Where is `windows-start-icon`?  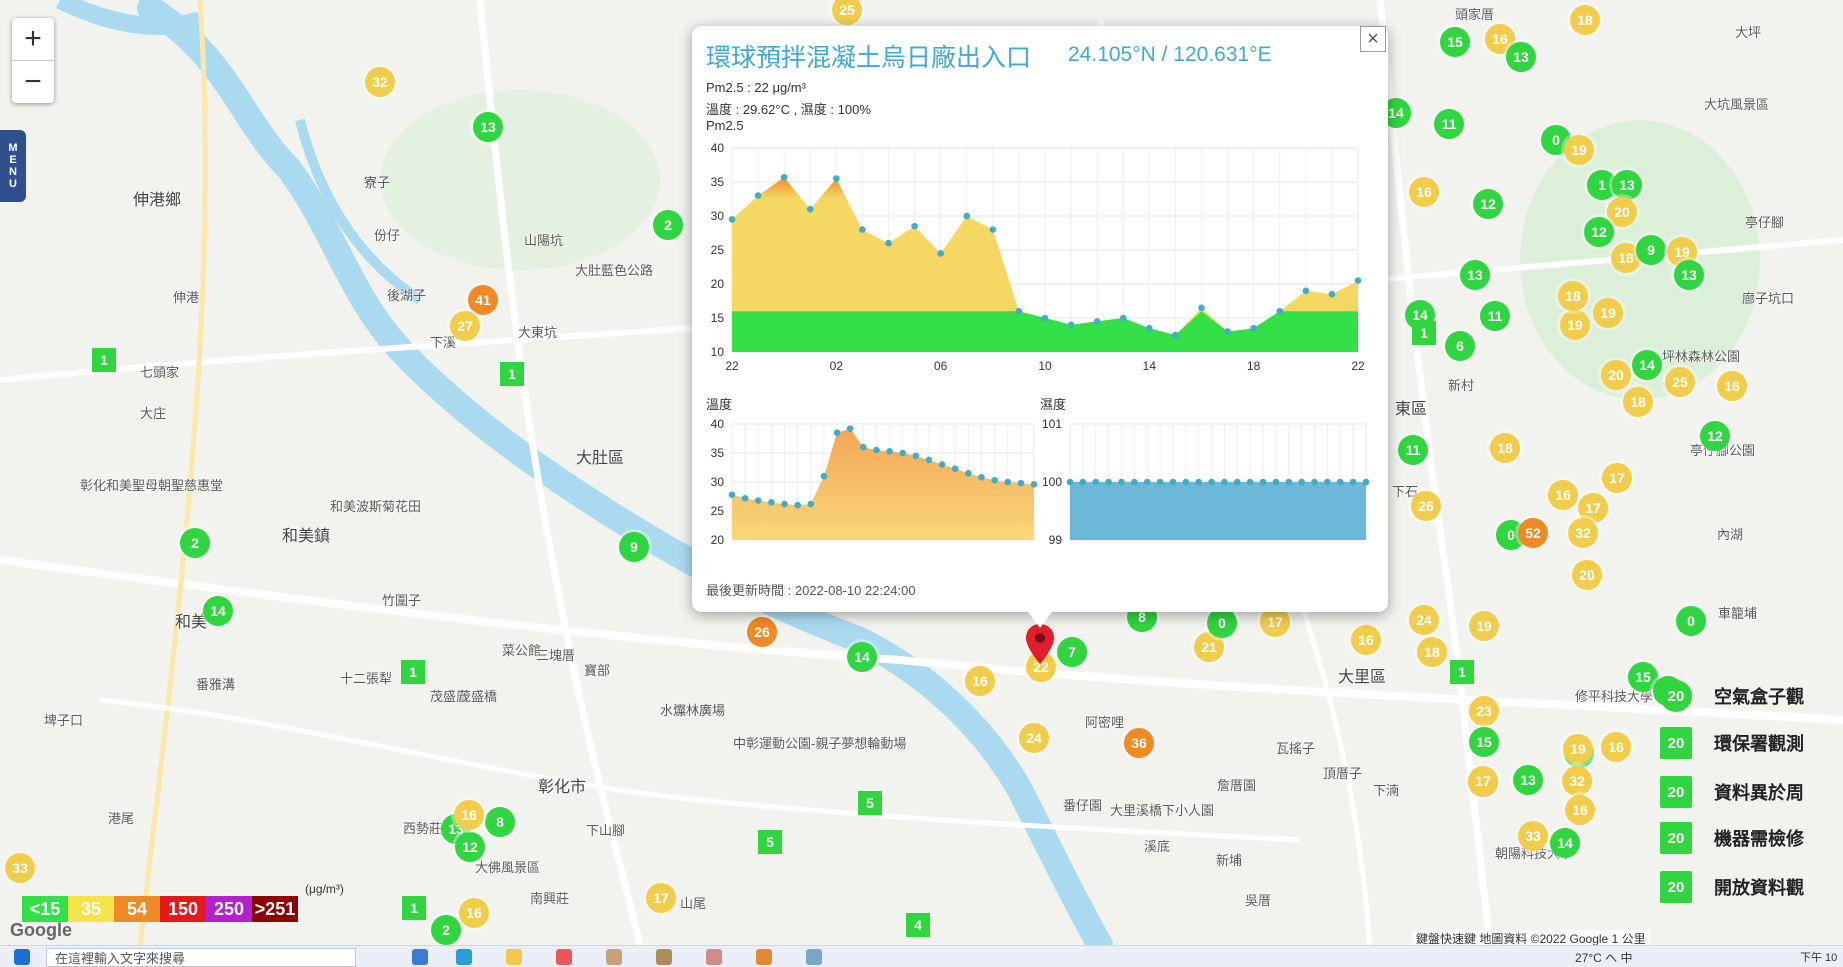 windows-start-icon is located at coordinates (22, 957).